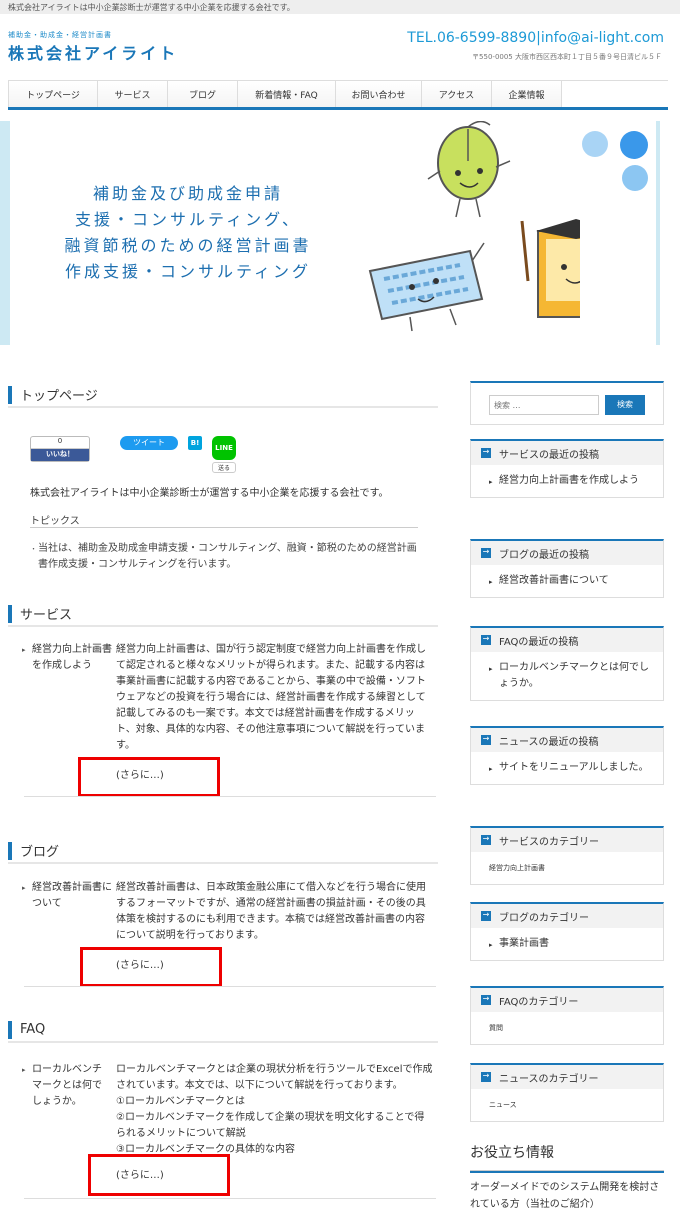  Describe the element at coordinates (33, 1029) in the screenshot. I see `section-title-text: FAQ` at that location.